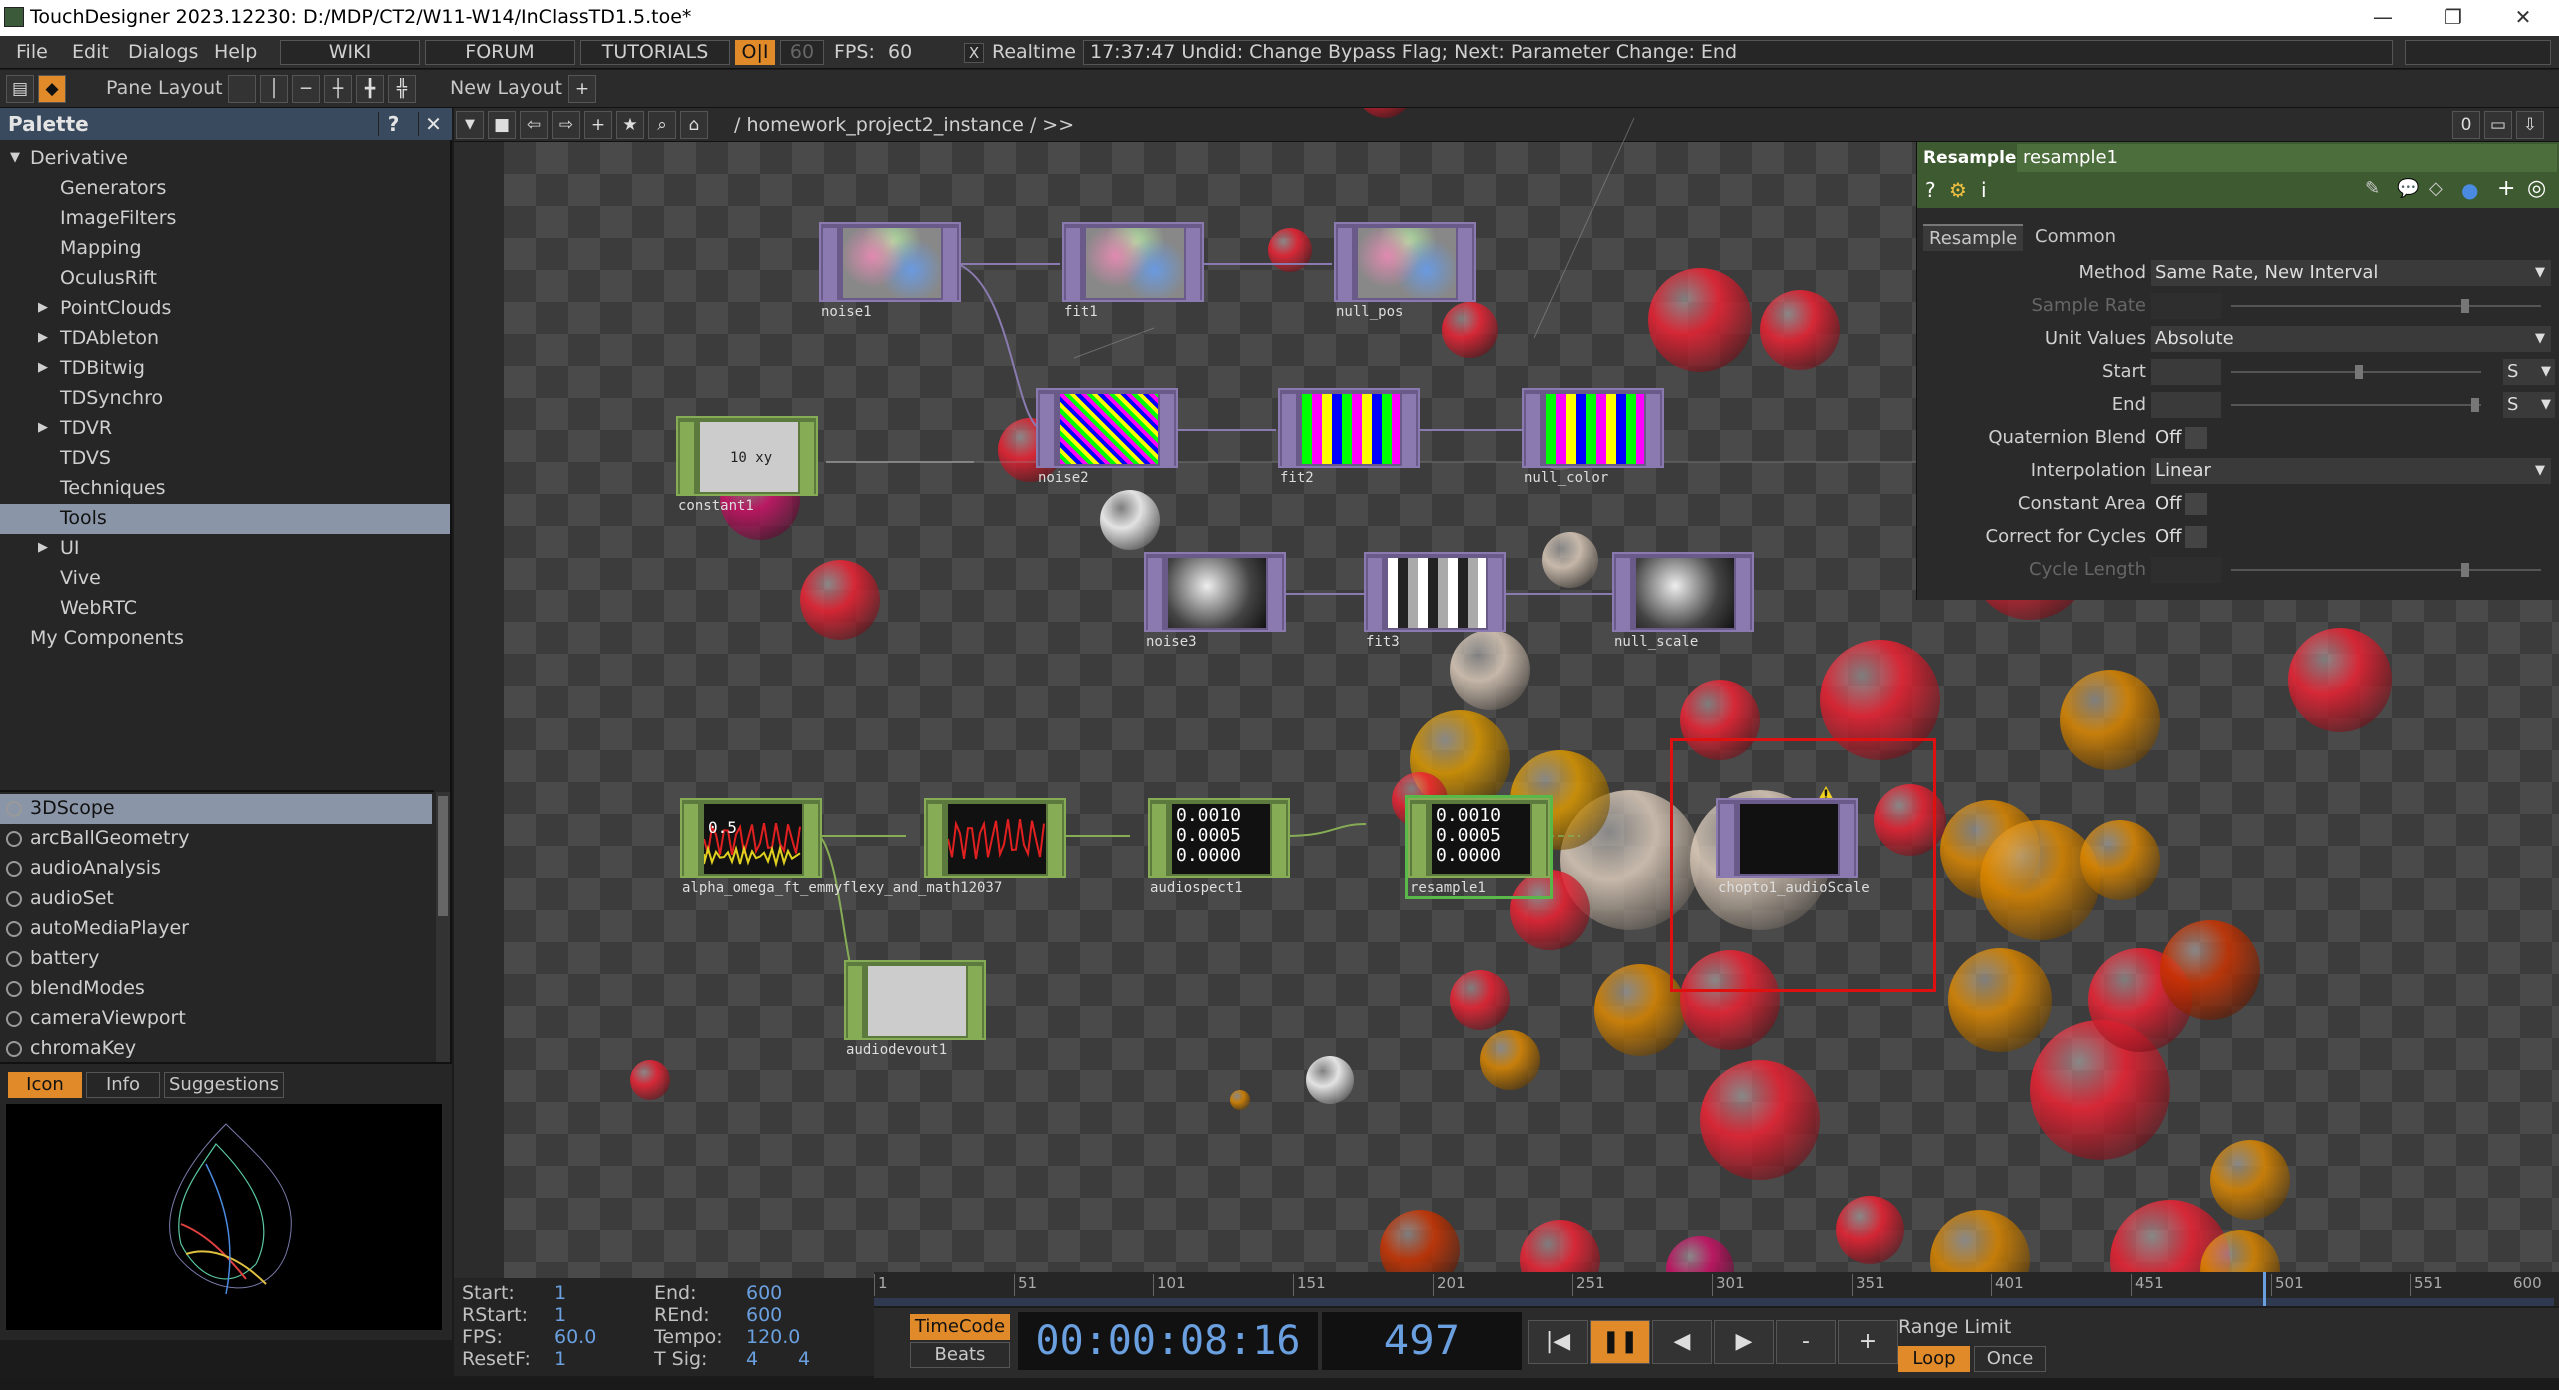 This screenshot has height=1390, width=2559. Describe the element at coordinates (123, 1085) in the screenshot. I see `tab-info: Info` at that location.